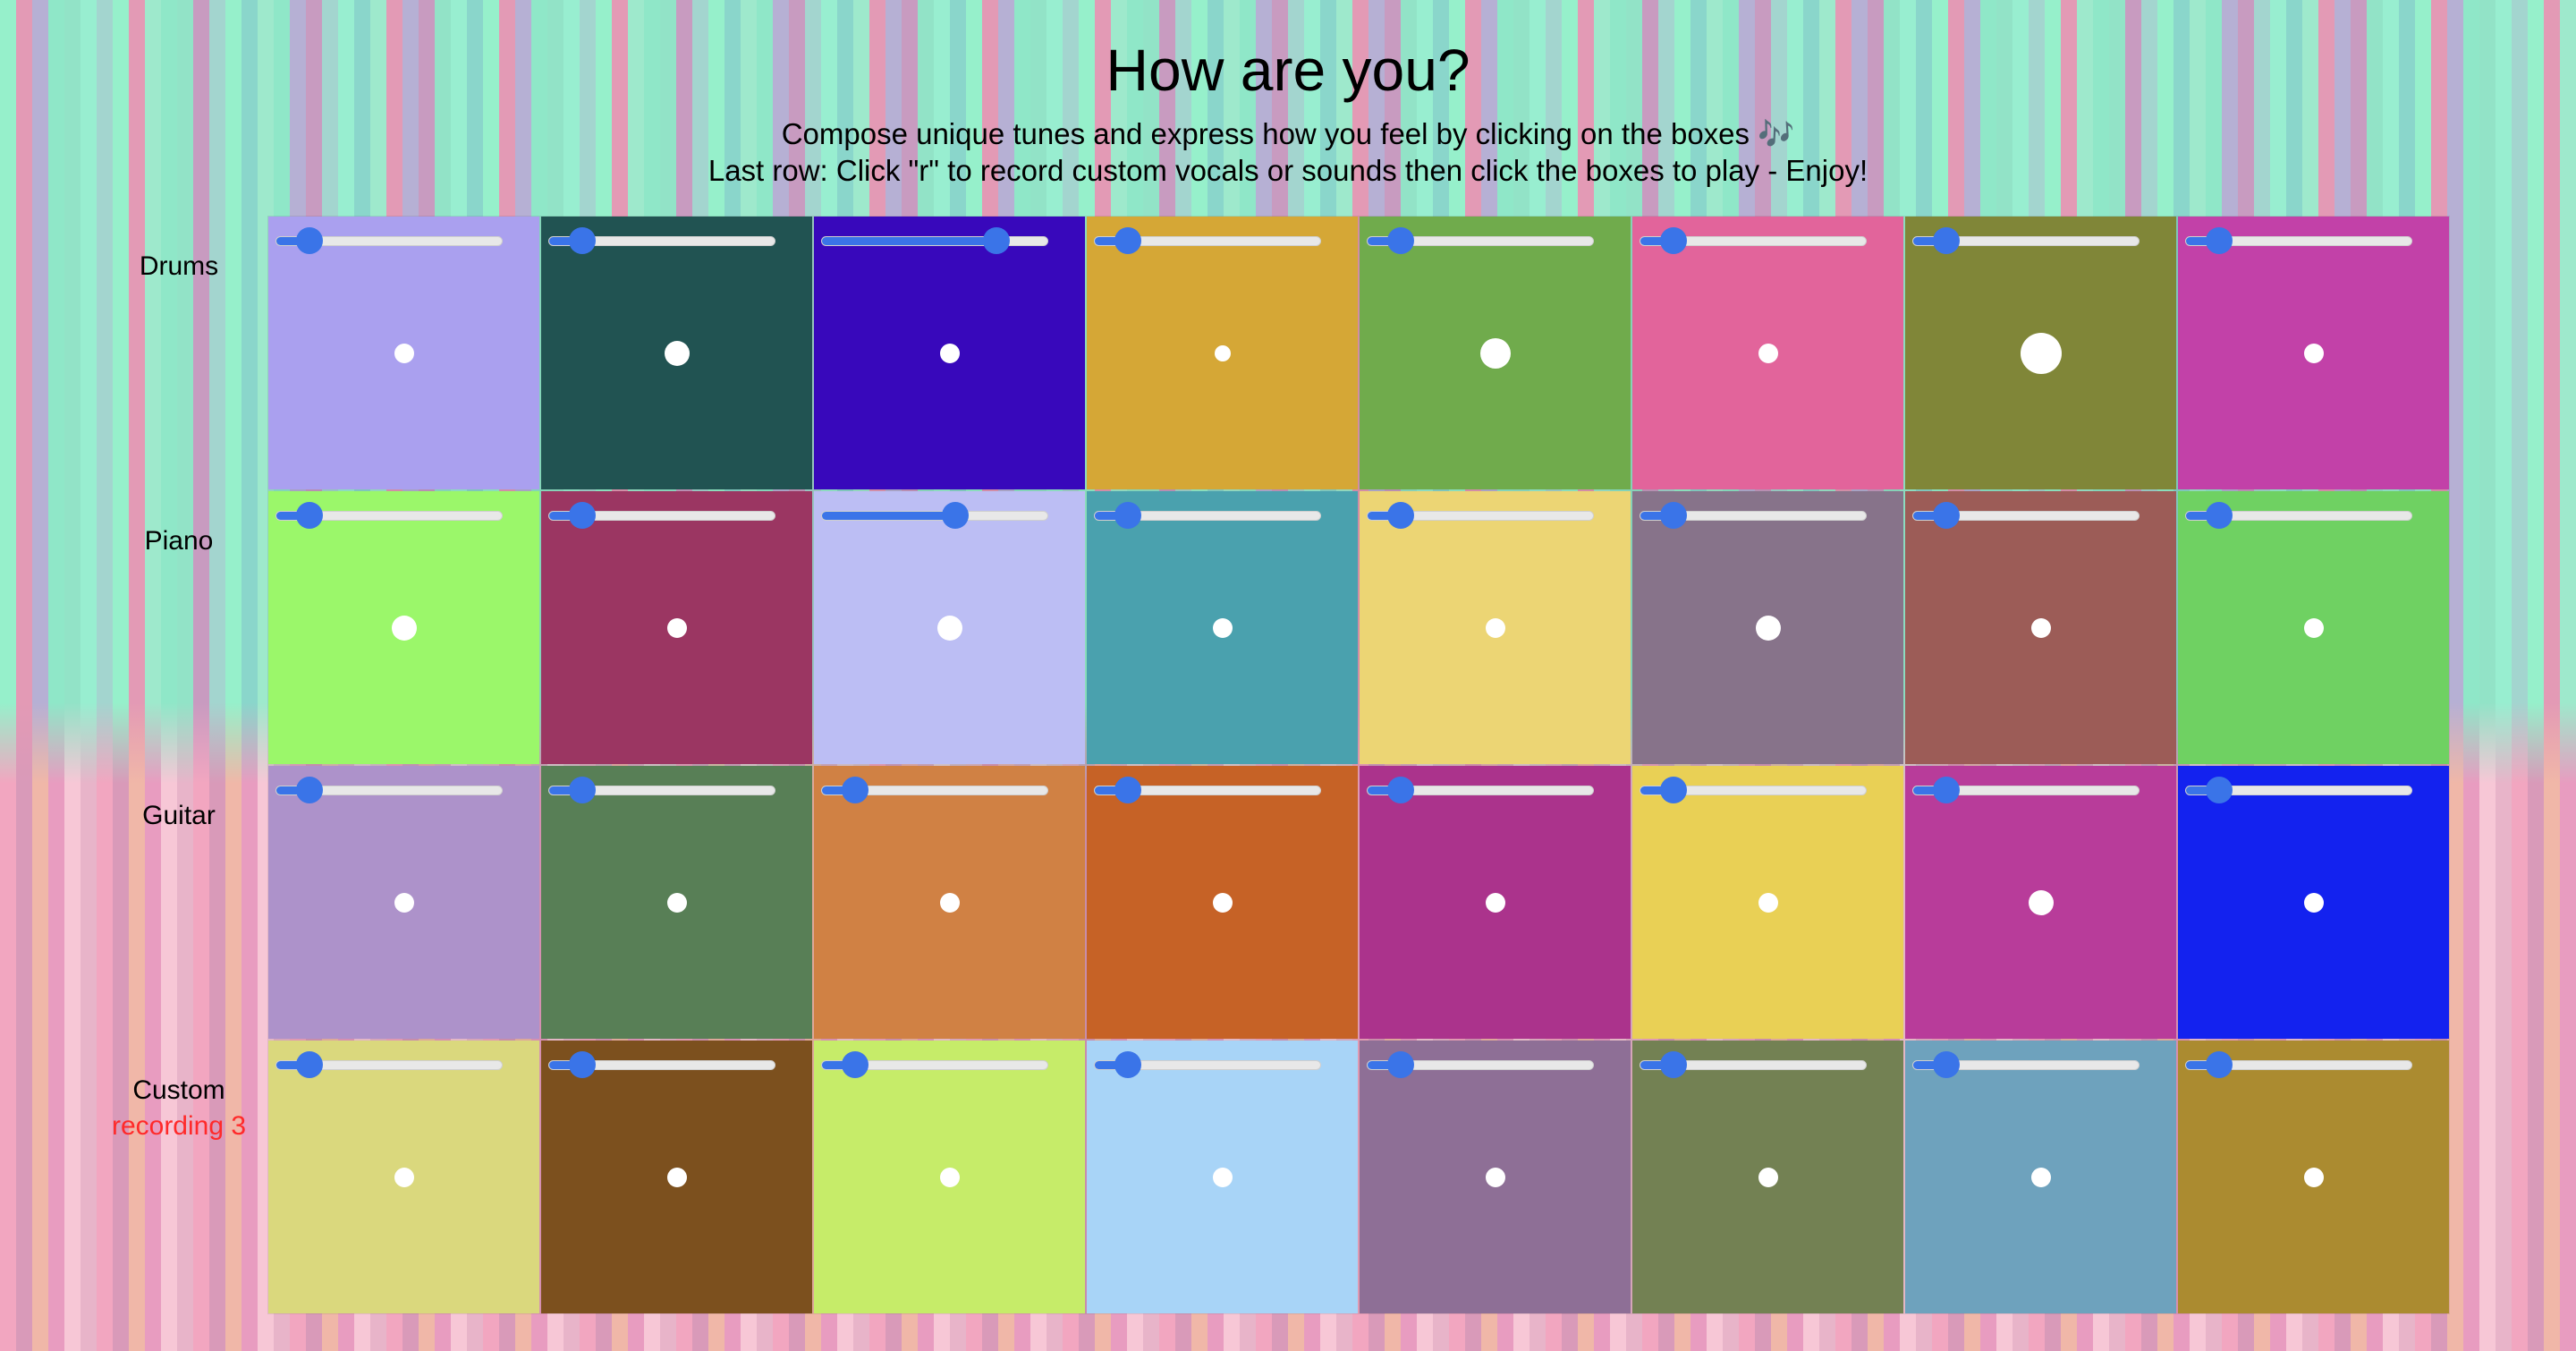  What do you see at coordinates (909, 241) in the screenshot?
I see `slider-fill` at bounding box center [909, 241].